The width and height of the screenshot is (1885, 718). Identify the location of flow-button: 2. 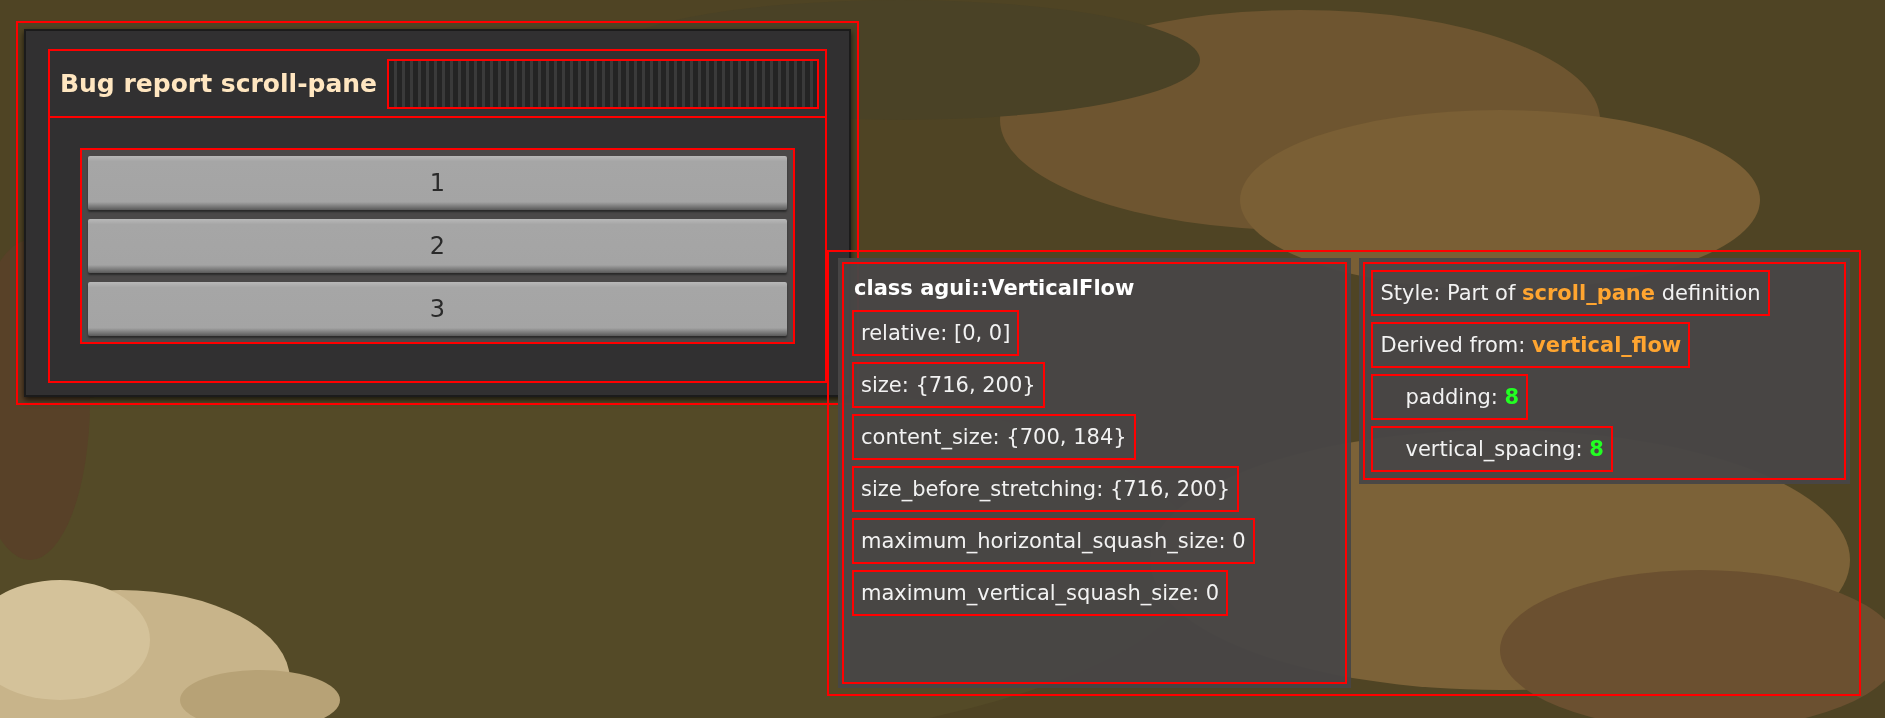
(437, 246).